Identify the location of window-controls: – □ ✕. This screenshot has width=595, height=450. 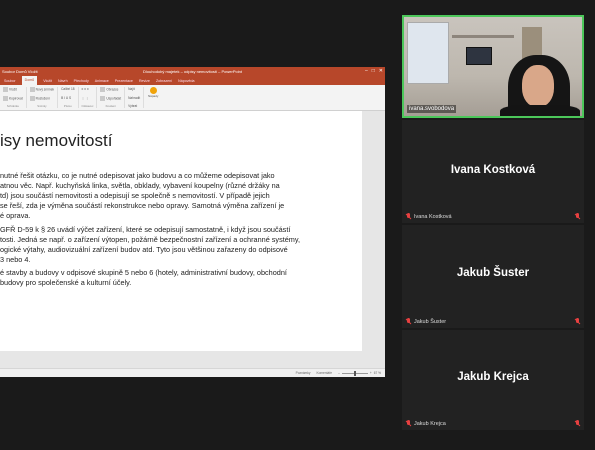
(374, 71).